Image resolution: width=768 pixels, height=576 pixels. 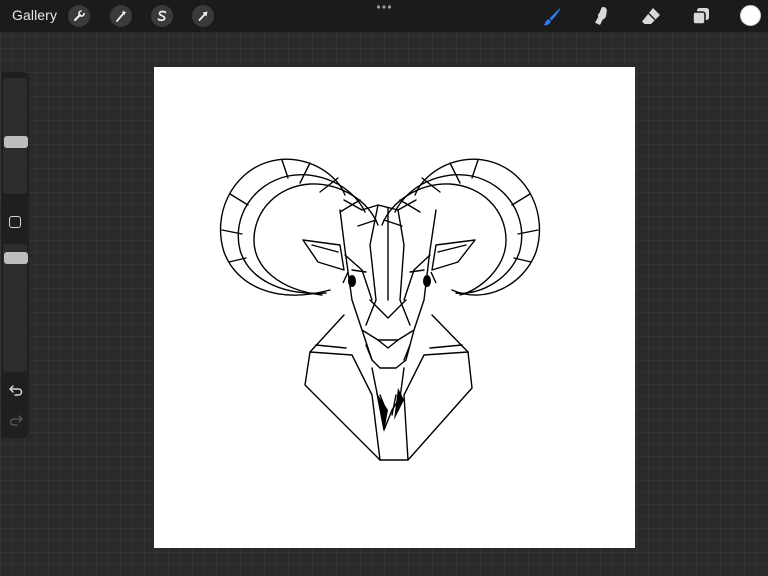 I want to click on modify-button, so click(x=15, y=222).